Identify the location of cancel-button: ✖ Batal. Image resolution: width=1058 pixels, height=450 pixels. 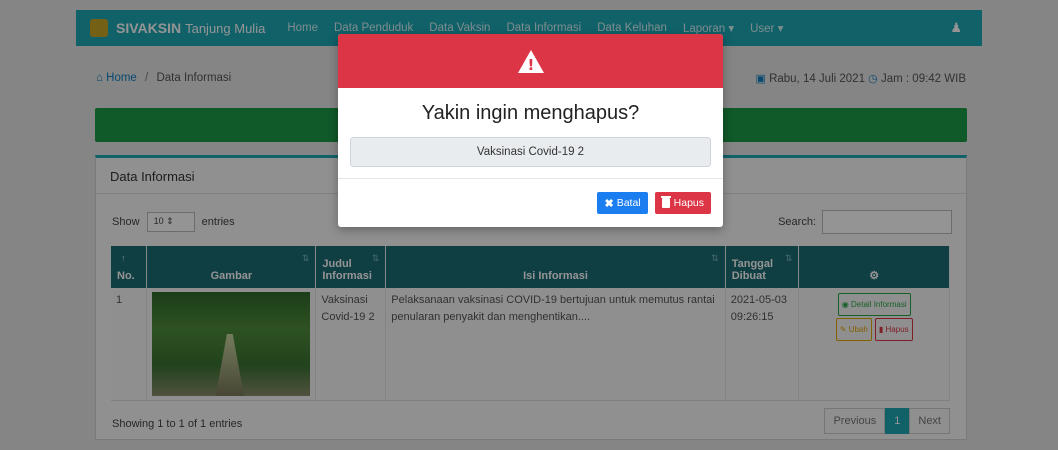
(622, 203).